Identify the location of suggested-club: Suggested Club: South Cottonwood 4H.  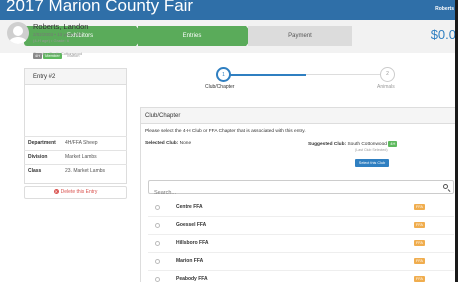
(353, 144).